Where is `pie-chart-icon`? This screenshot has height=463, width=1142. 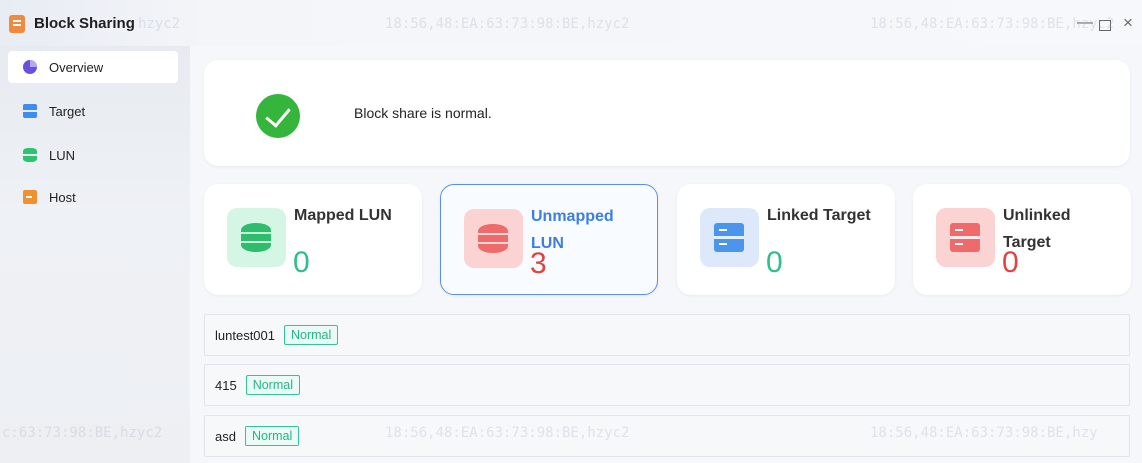 pie-chart-icon is located at coordinates (30, 67).